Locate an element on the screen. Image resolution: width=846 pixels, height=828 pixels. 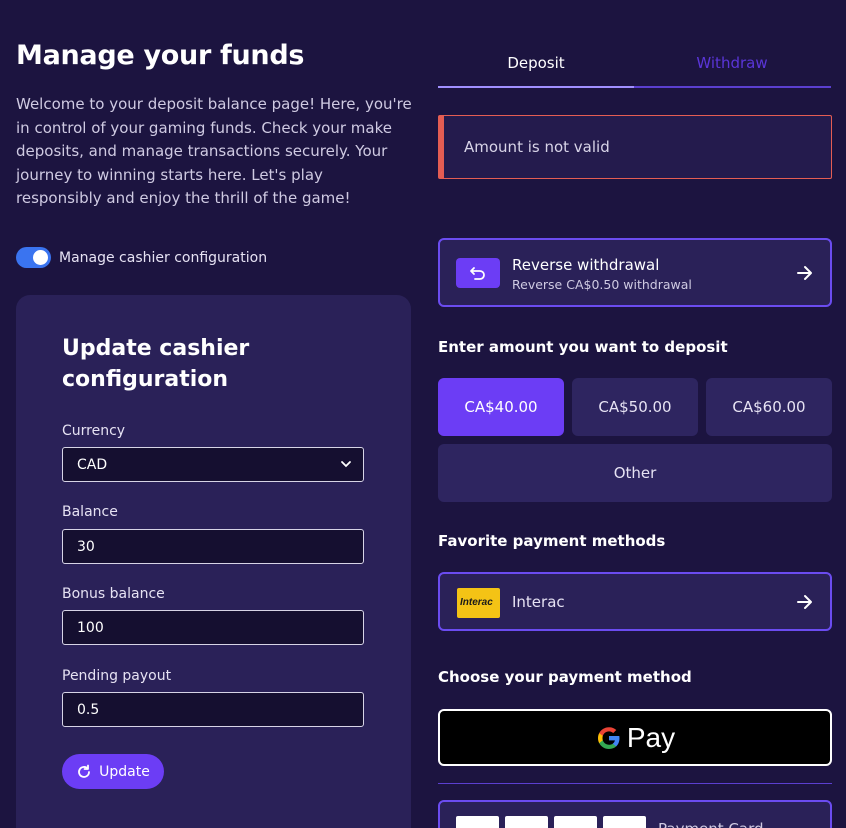
currency-value: CAD is located at coordinates (92, 464).